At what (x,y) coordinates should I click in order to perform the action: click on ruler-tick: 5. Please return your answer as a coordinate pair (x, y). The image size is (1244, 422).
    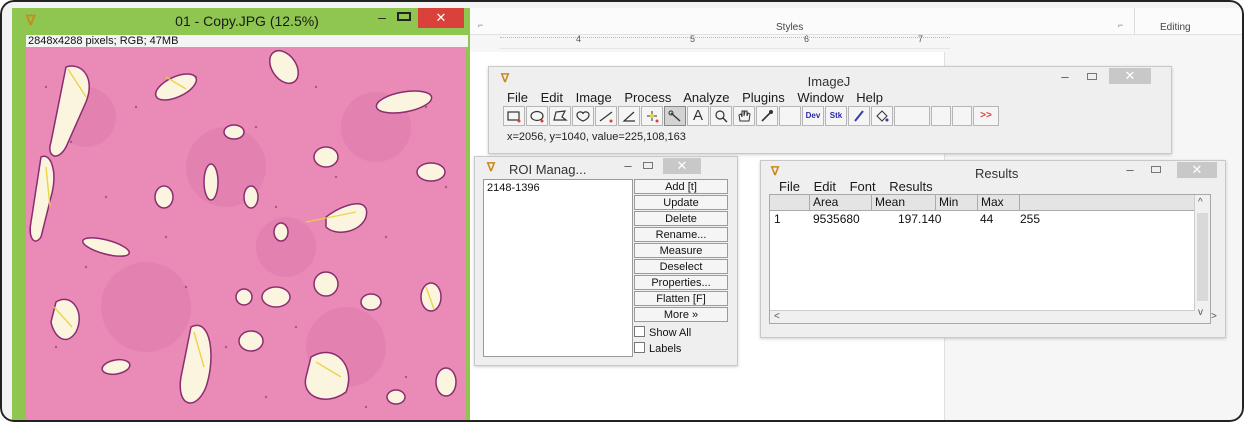
    Looking at the image, I should click on (693, 39).